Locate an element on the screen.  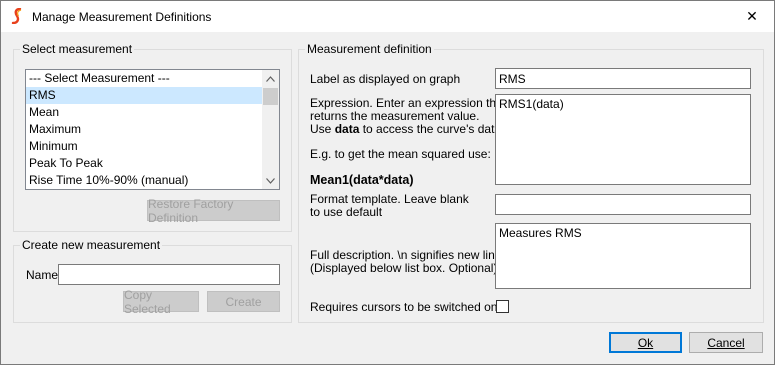
listbox-scrollbar is located at coordinates (270, 129).